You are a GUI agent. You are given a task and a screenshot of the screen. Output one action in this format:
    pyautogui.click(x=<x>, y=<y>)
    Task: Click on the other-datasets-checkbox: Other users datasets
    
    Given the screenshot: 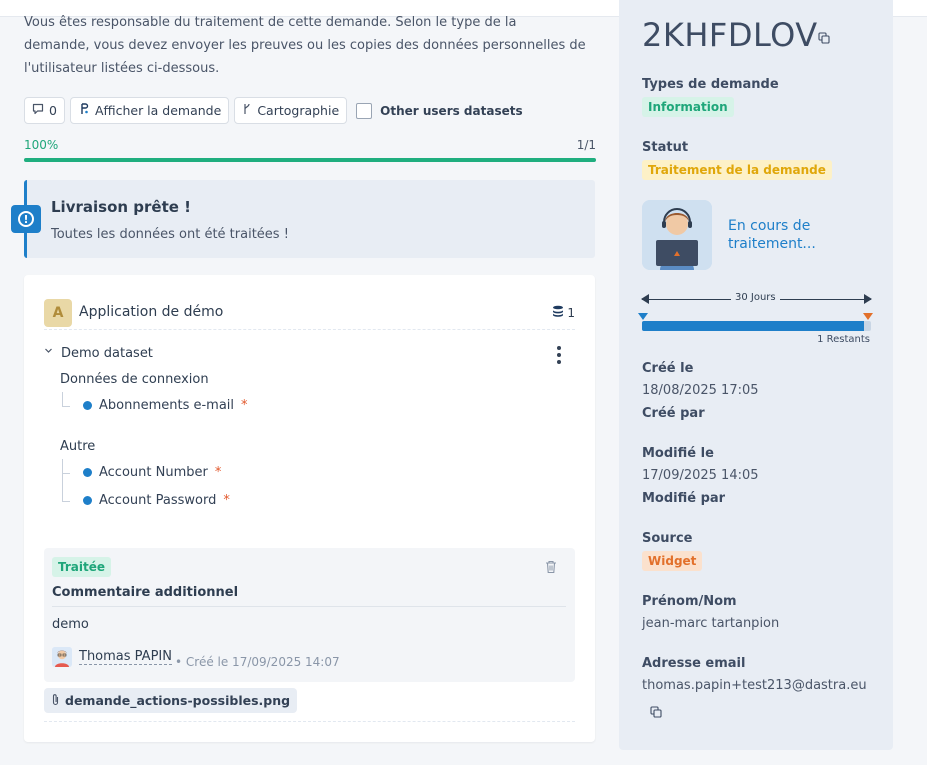 What is the action you would take?
    pyautogui.click(x=439, y=110)
    